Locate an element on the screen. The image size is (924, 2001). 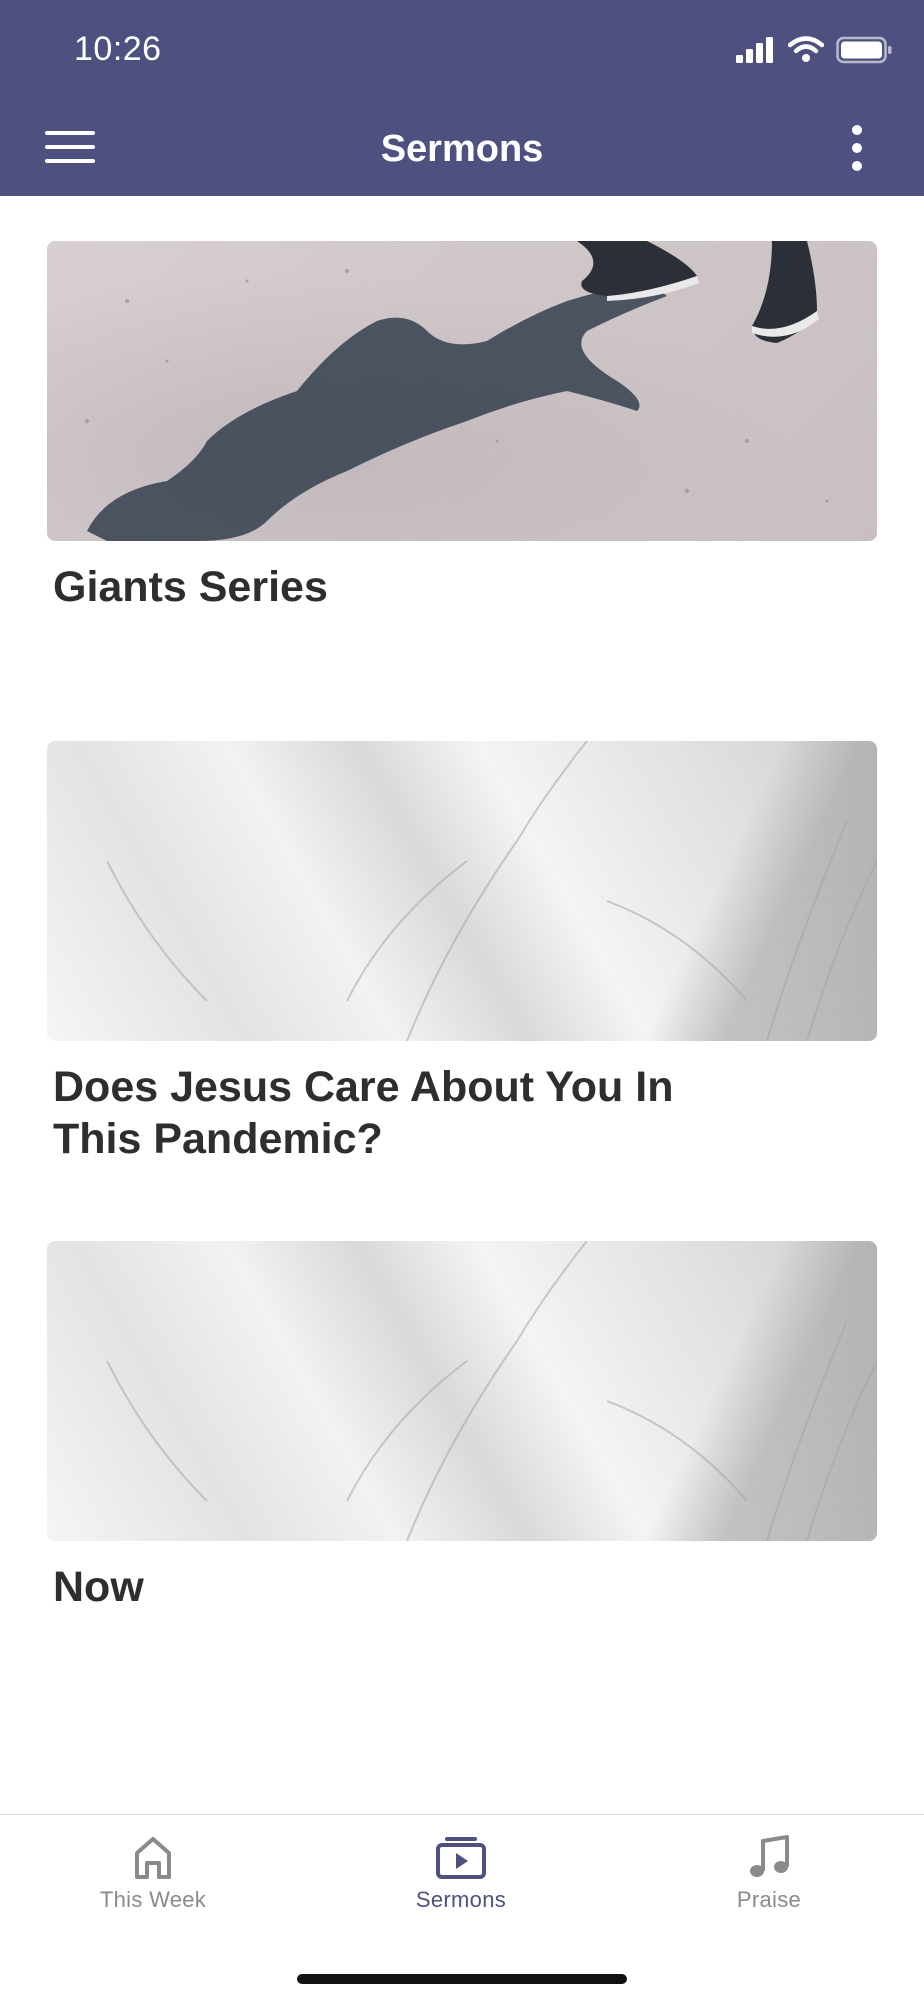
wifi-icon is located at coordinates (806, 49).